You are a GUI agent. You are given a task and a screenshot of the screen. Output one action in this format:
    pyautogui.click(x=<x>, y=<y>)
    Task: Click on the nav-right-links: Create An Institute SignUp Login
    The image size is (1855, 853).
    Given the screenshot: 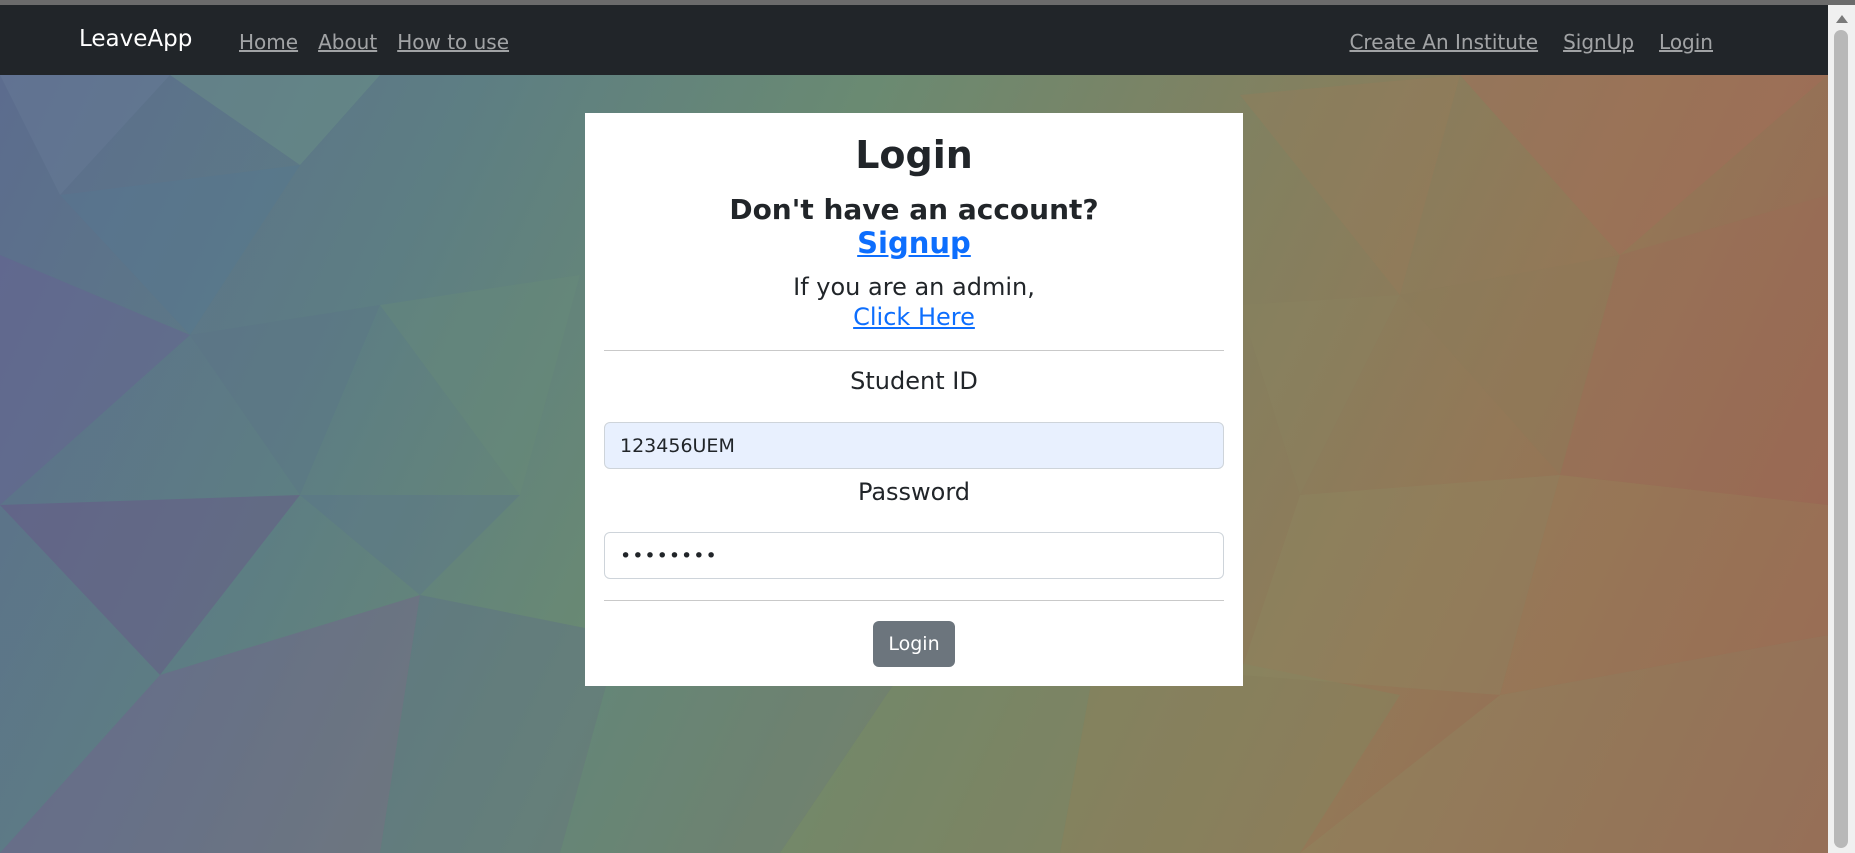 What is the action you would take?
    pyautogui.click(x=1531, y=42)
    